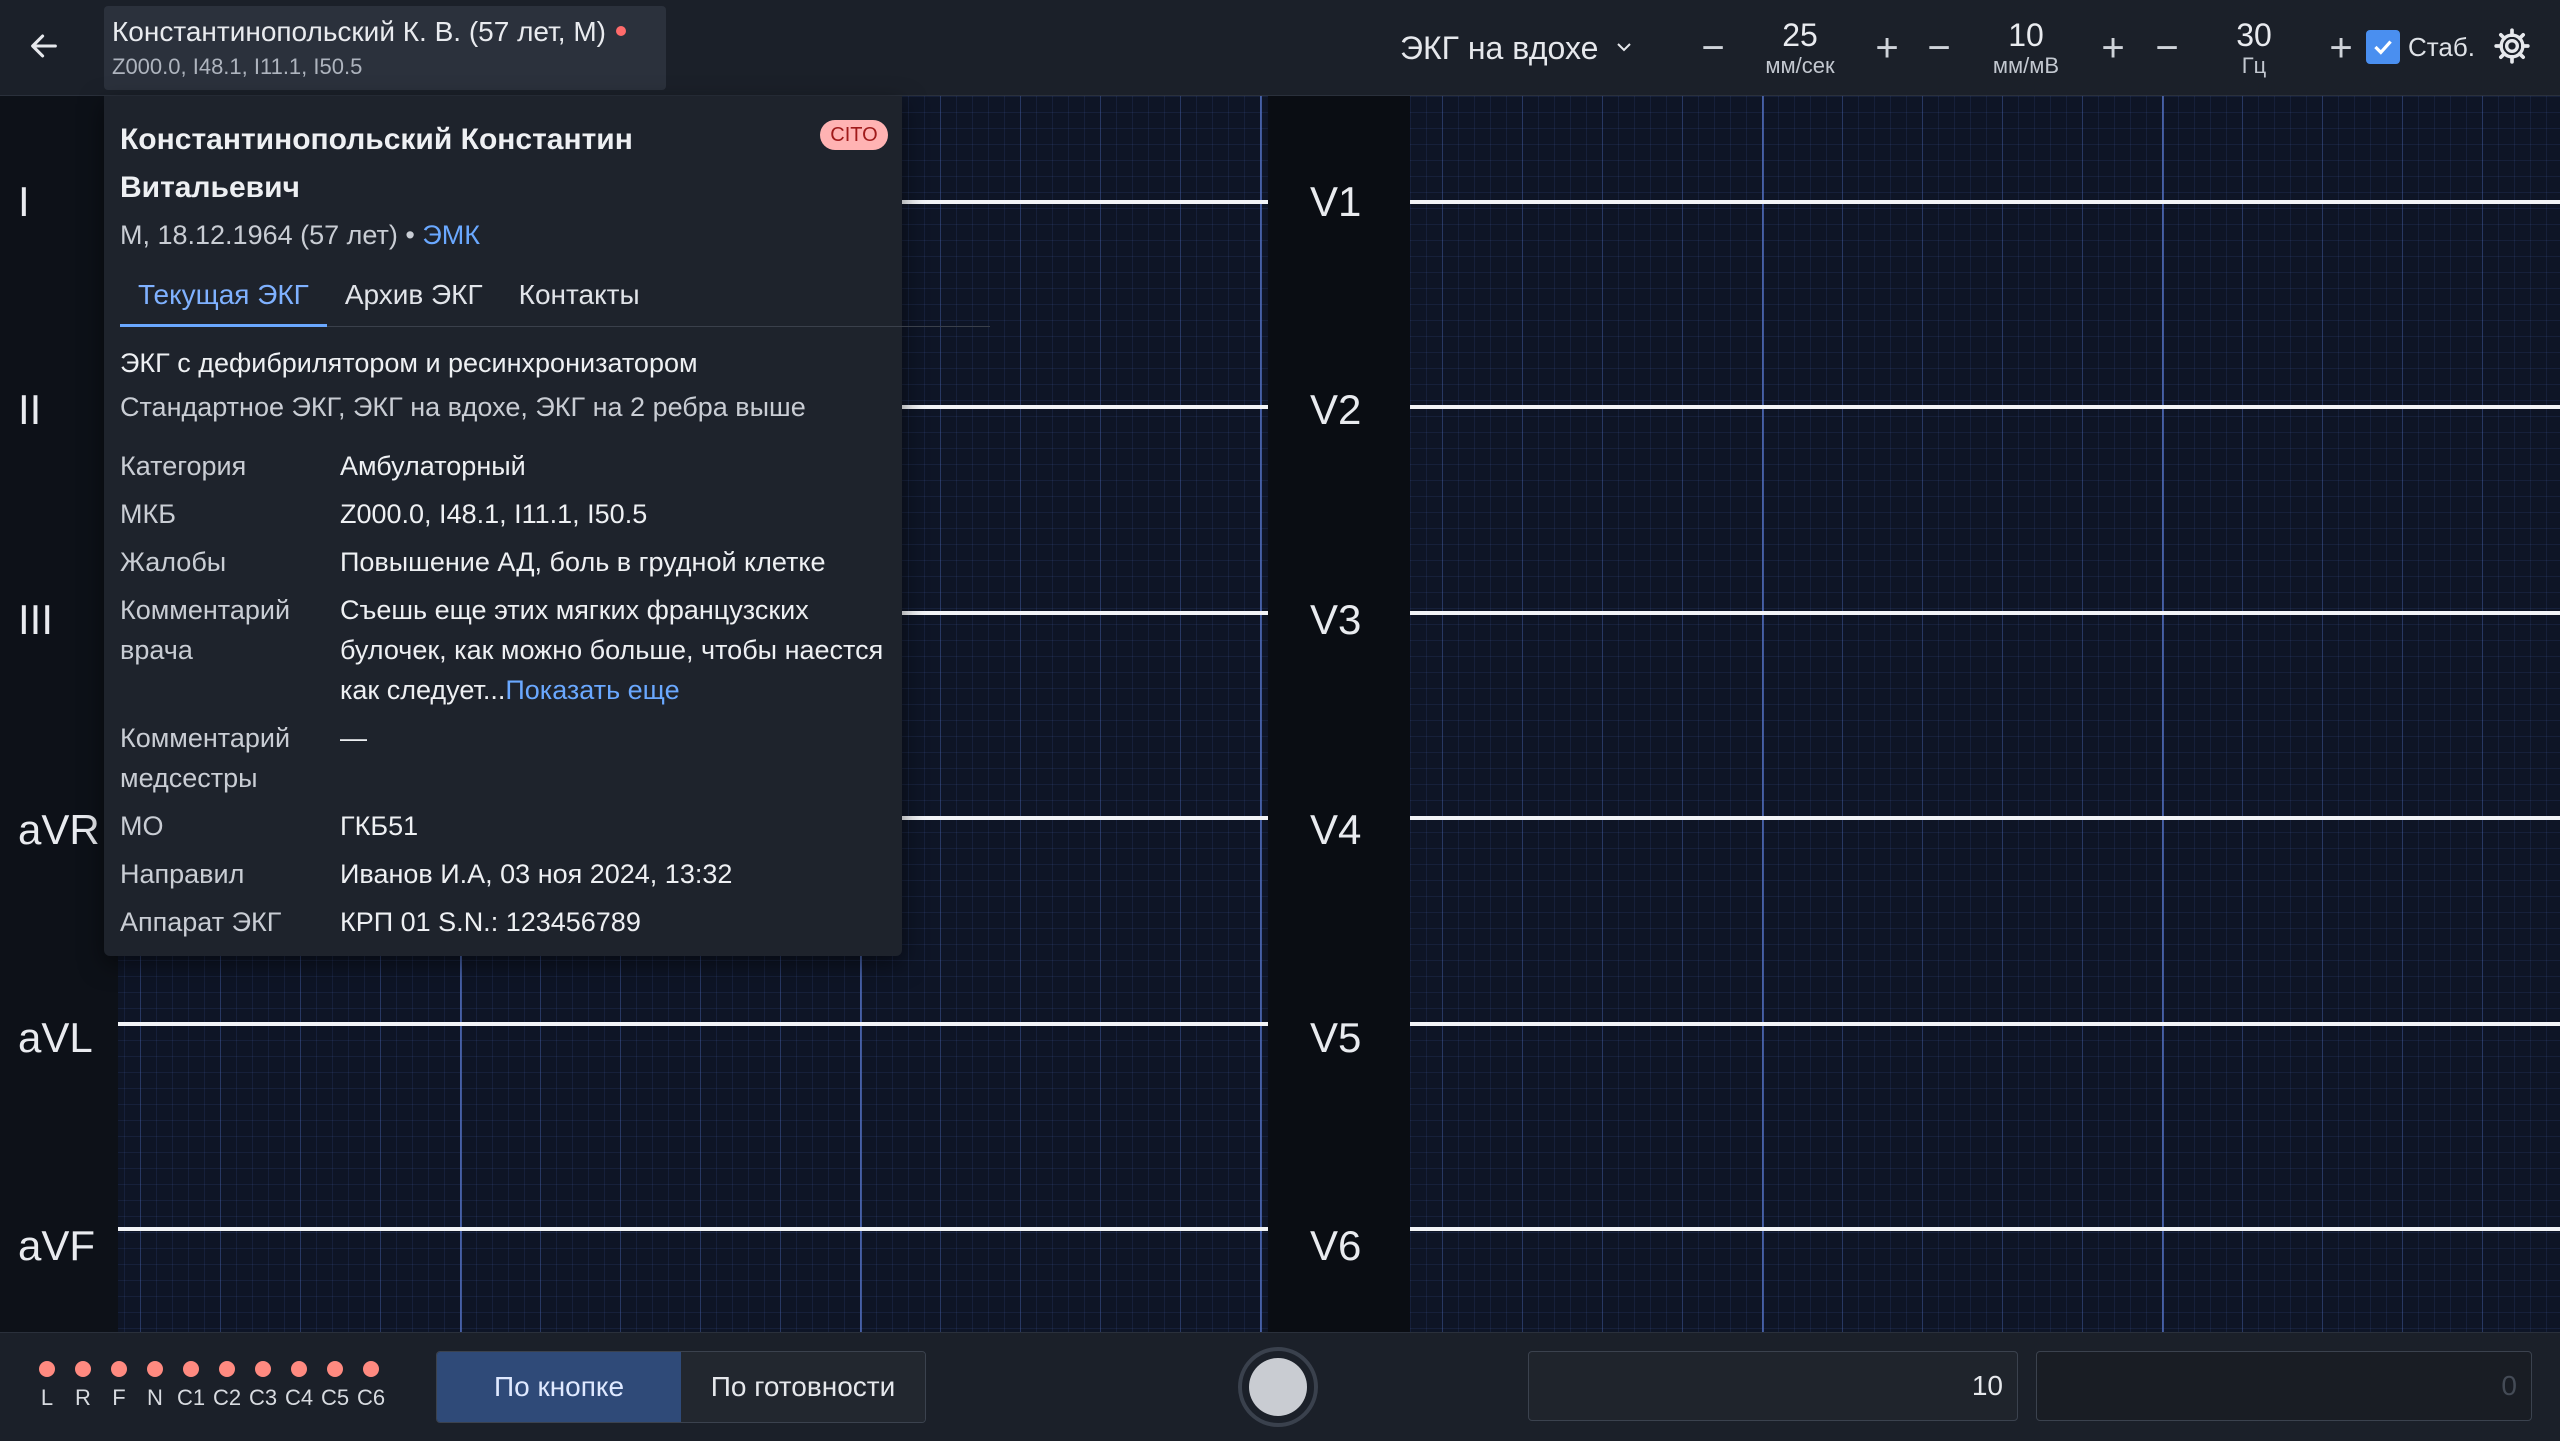 The image size is (2560, 1441). Describe the element at coordinates (36, 619) in the screenshot. I see `lead-label-iii: III` at that location.